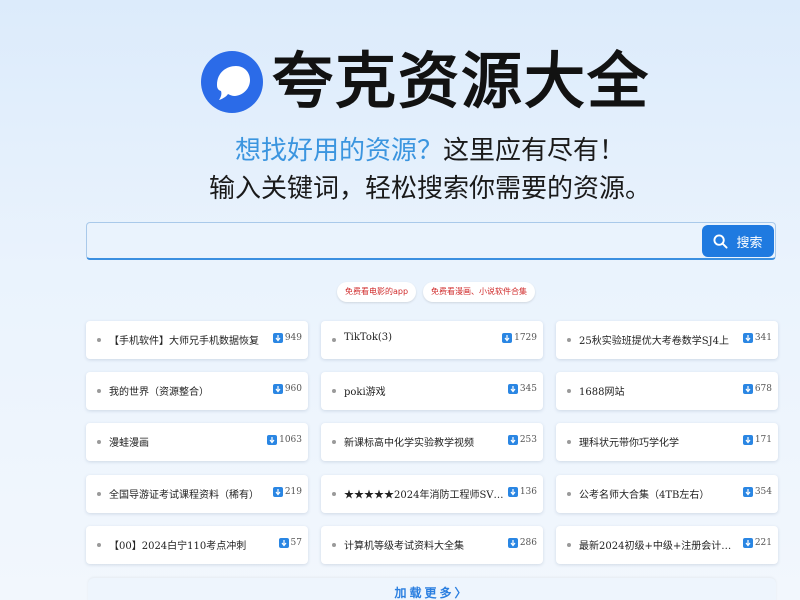 The image size is (800, 600). Describe the element at coordinates (659, 339) in the screenshot. I see `resource-title: 25秋实验班提优大考卷数学SJ4上` at that location.